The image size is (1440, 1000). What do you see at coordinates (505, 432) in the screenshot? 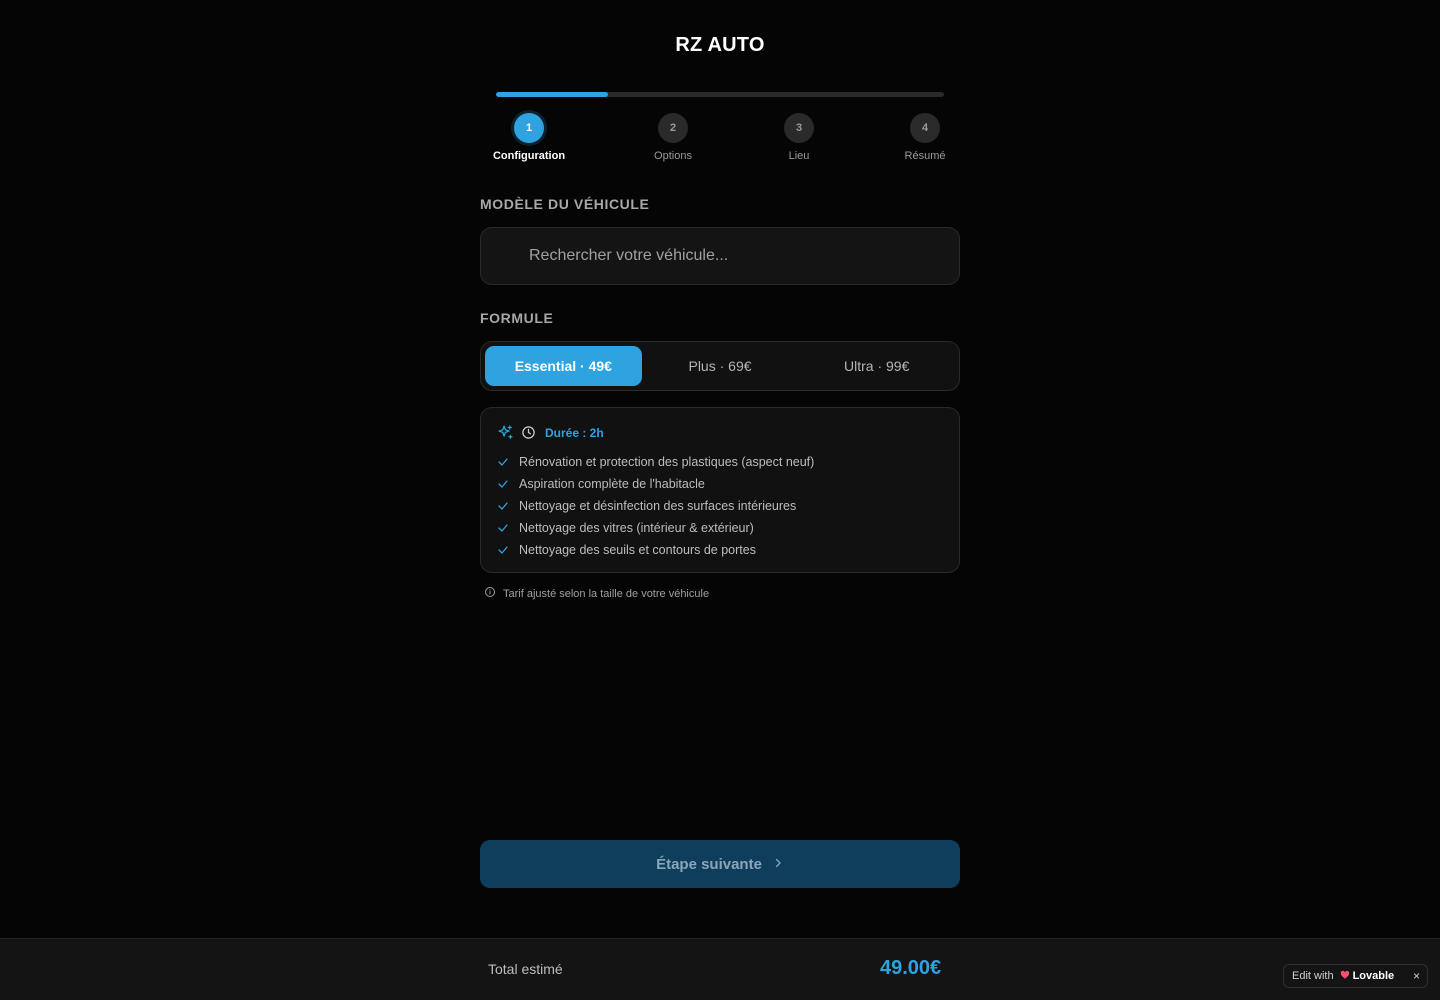
I see `sparkles-icon` at bounding box center [505, 432].